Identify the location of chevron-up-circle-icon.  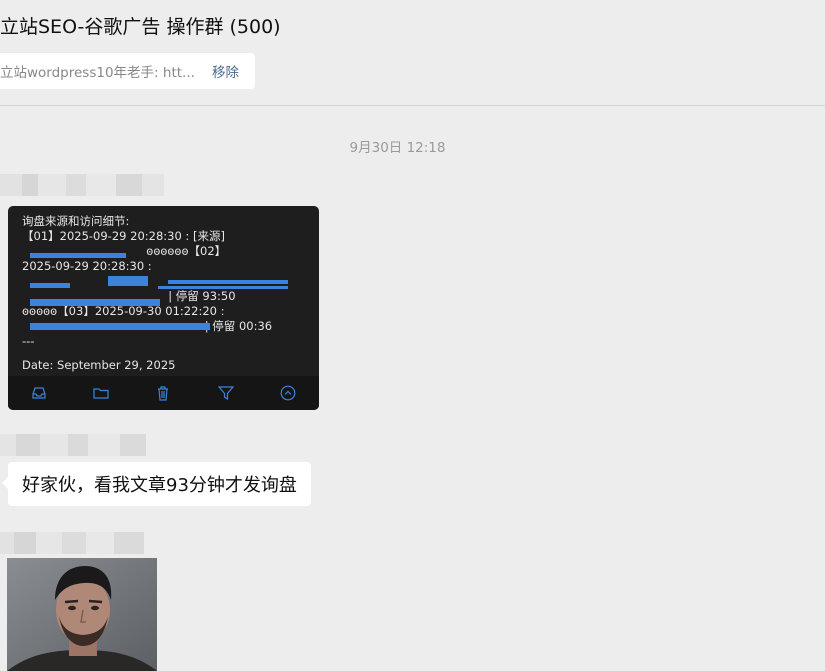
(288, 393).